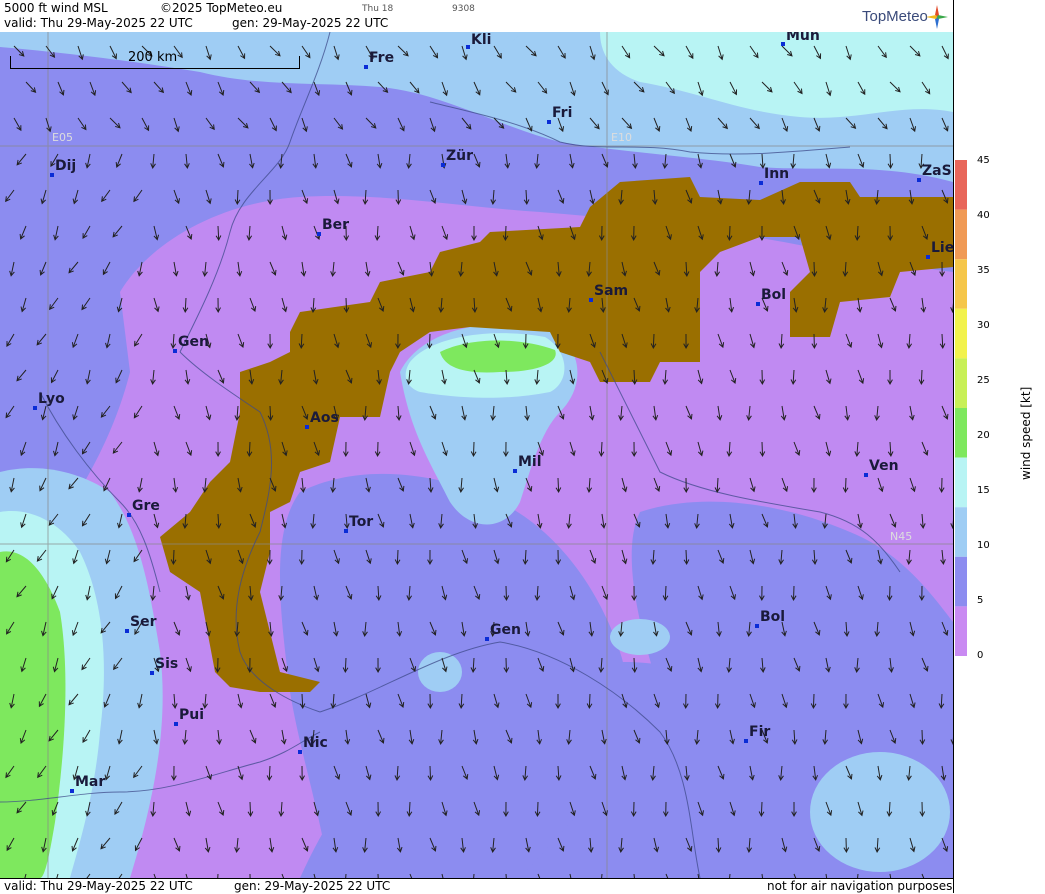 This screenshot has width=1045, height=894. Describe the element at coordinates (803, 38) in the screenshot. I see `city-label-mun: Mün` at that location.